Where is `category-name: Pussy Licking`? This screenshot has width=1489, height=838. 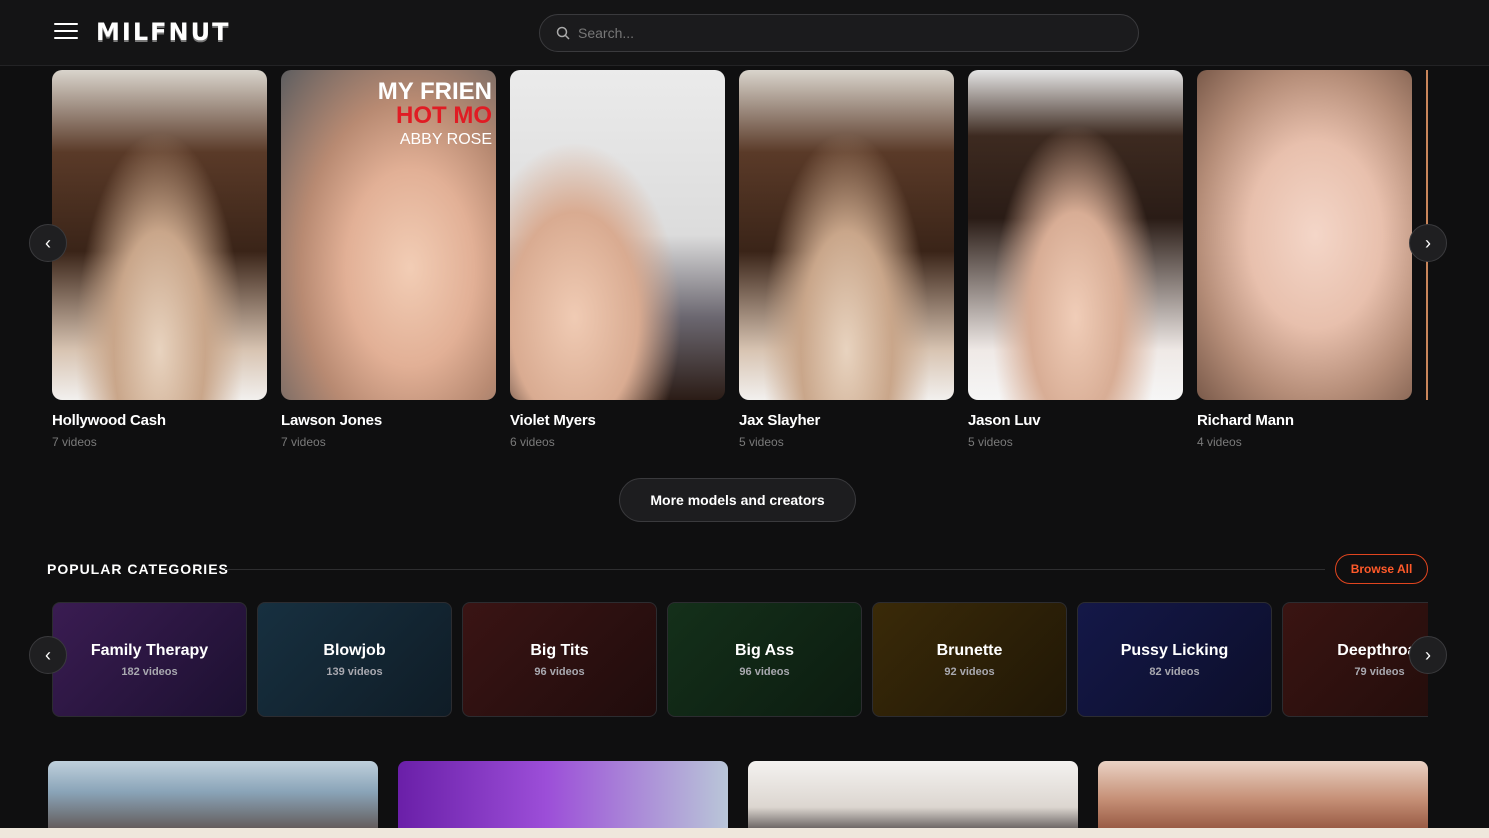
category-name: Pussy Licking is located at coordinates (1174, 650).